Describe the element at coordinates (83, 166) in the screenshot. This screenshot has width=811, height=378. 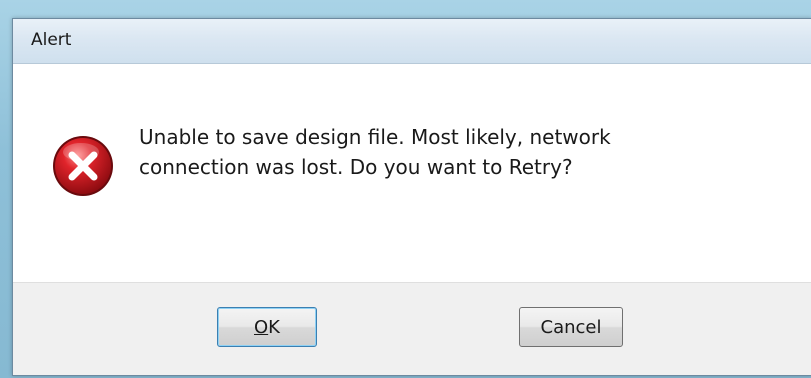
I see `error-icon` at that location.